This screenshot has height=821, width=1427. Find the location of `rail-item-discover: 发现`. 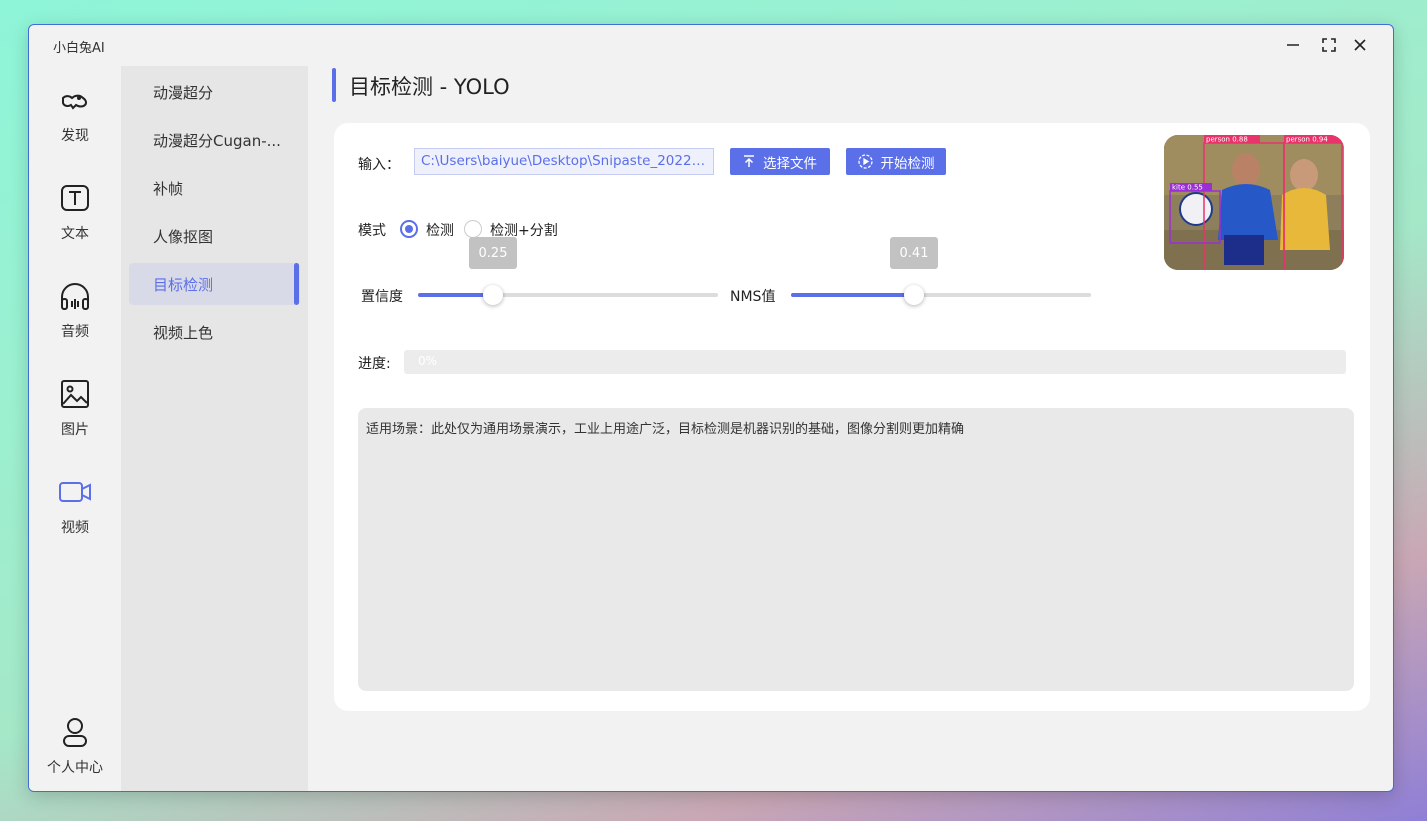

rail-item-discover: 发现 is located at coordinates (75, 123).